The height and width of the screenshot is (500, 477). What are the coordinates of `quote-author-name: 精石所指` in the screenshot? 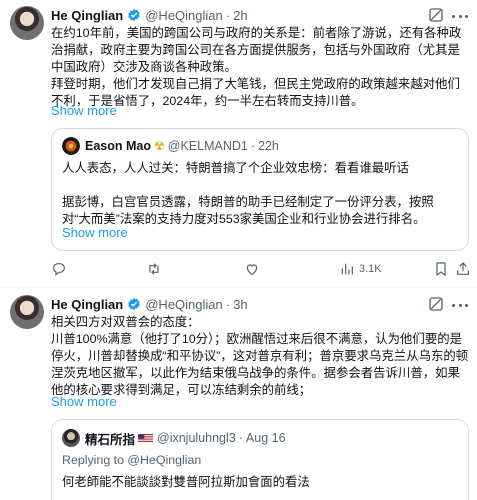 It's located at (110, 439).